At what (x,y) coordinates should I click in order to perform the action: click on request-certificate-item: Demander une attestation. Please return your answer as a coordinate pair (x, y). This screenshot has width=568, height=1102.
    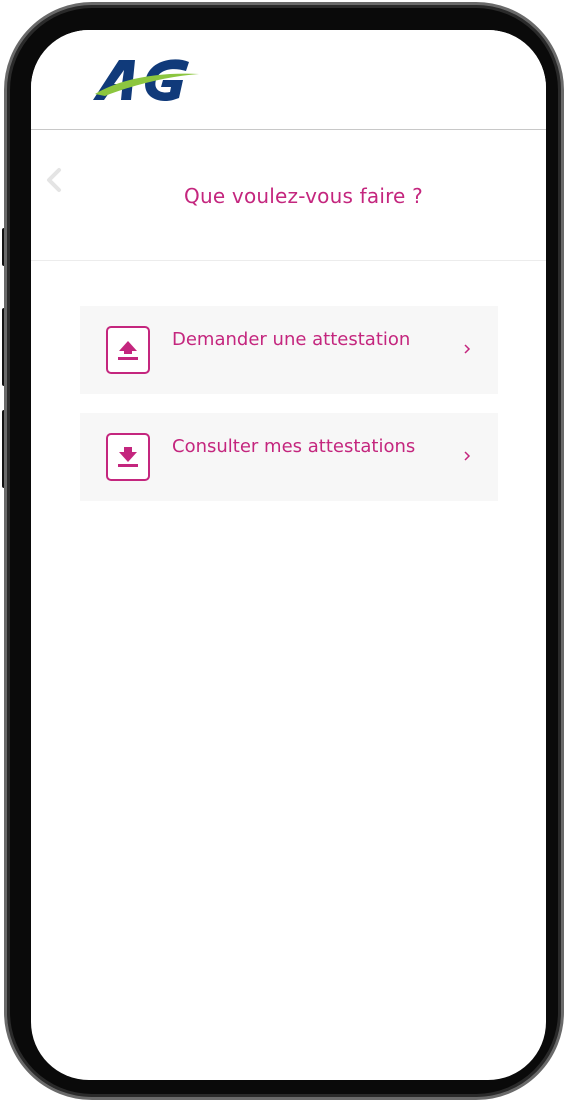
    Looking at the image, I should click on (289, 350).